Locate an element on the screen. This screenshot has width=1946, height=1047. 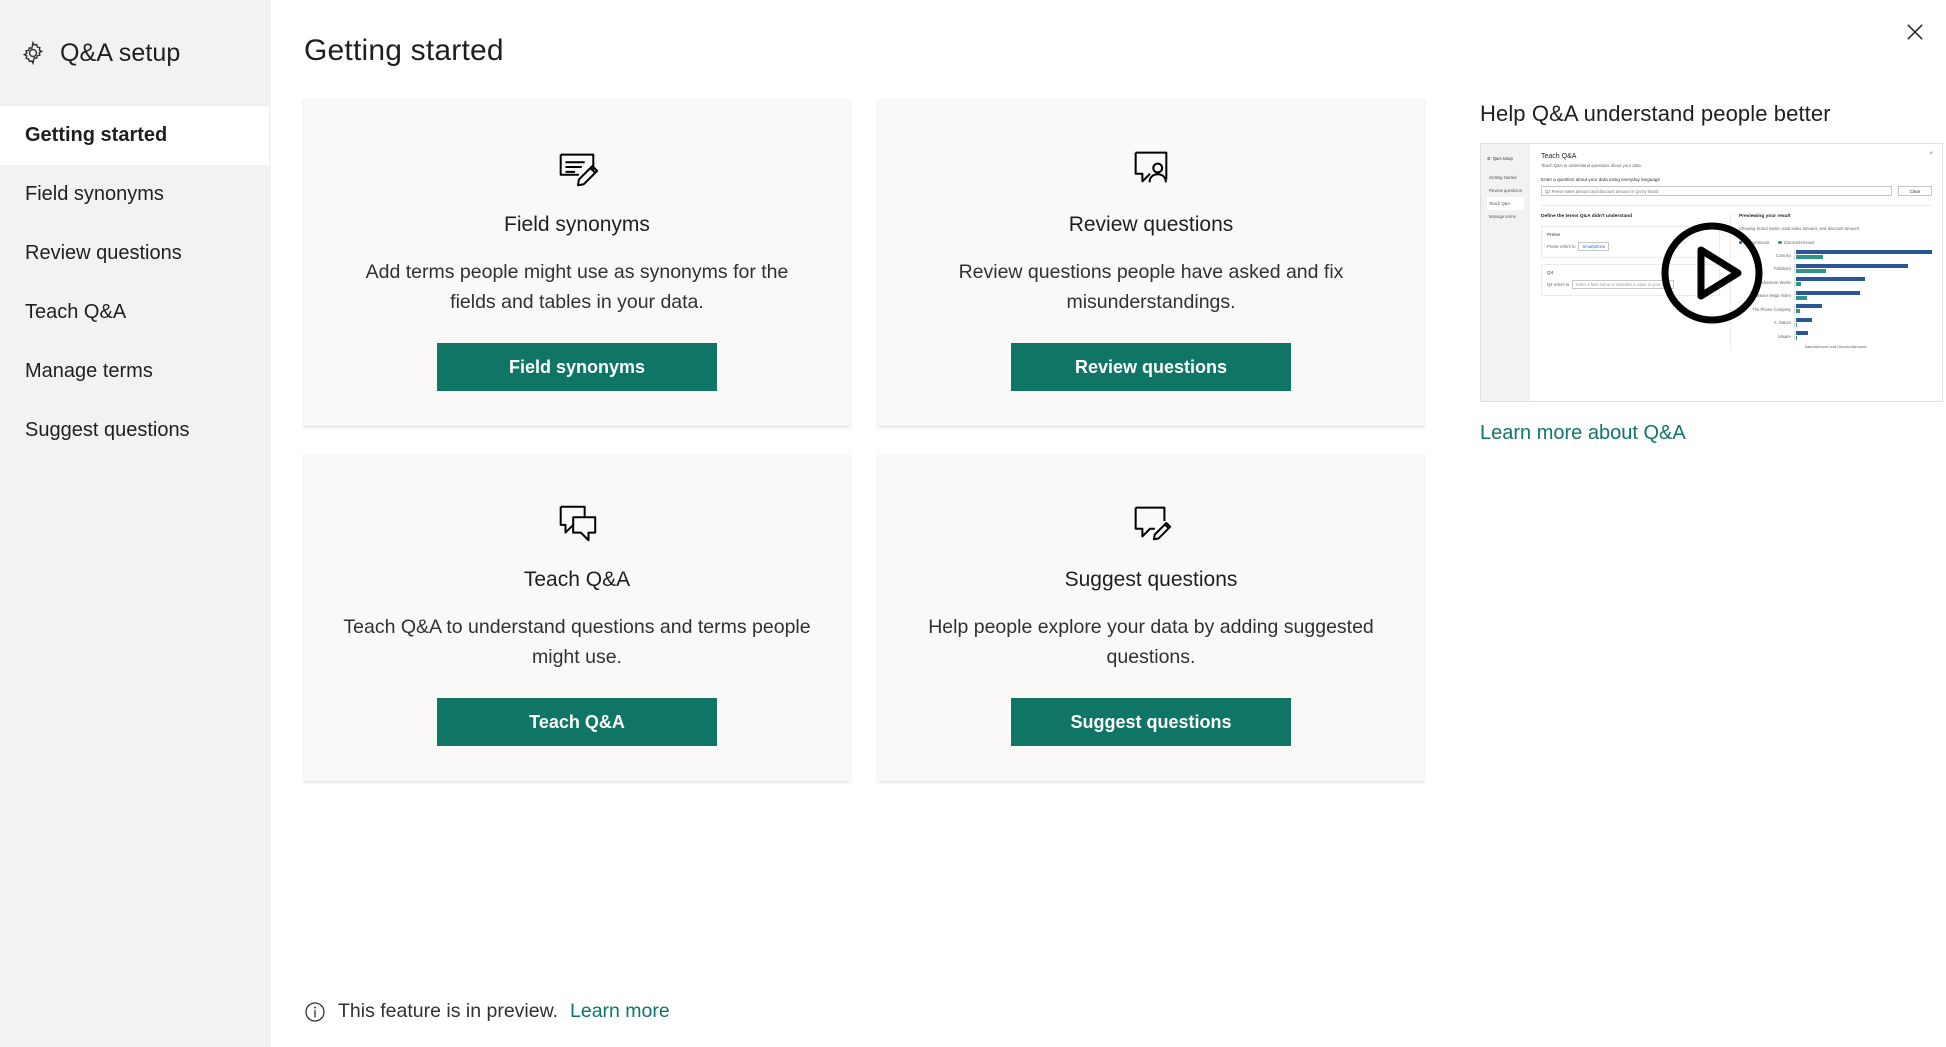
help-panel-title: Help Q&A understand people better is located at coordinates (1655, 113).